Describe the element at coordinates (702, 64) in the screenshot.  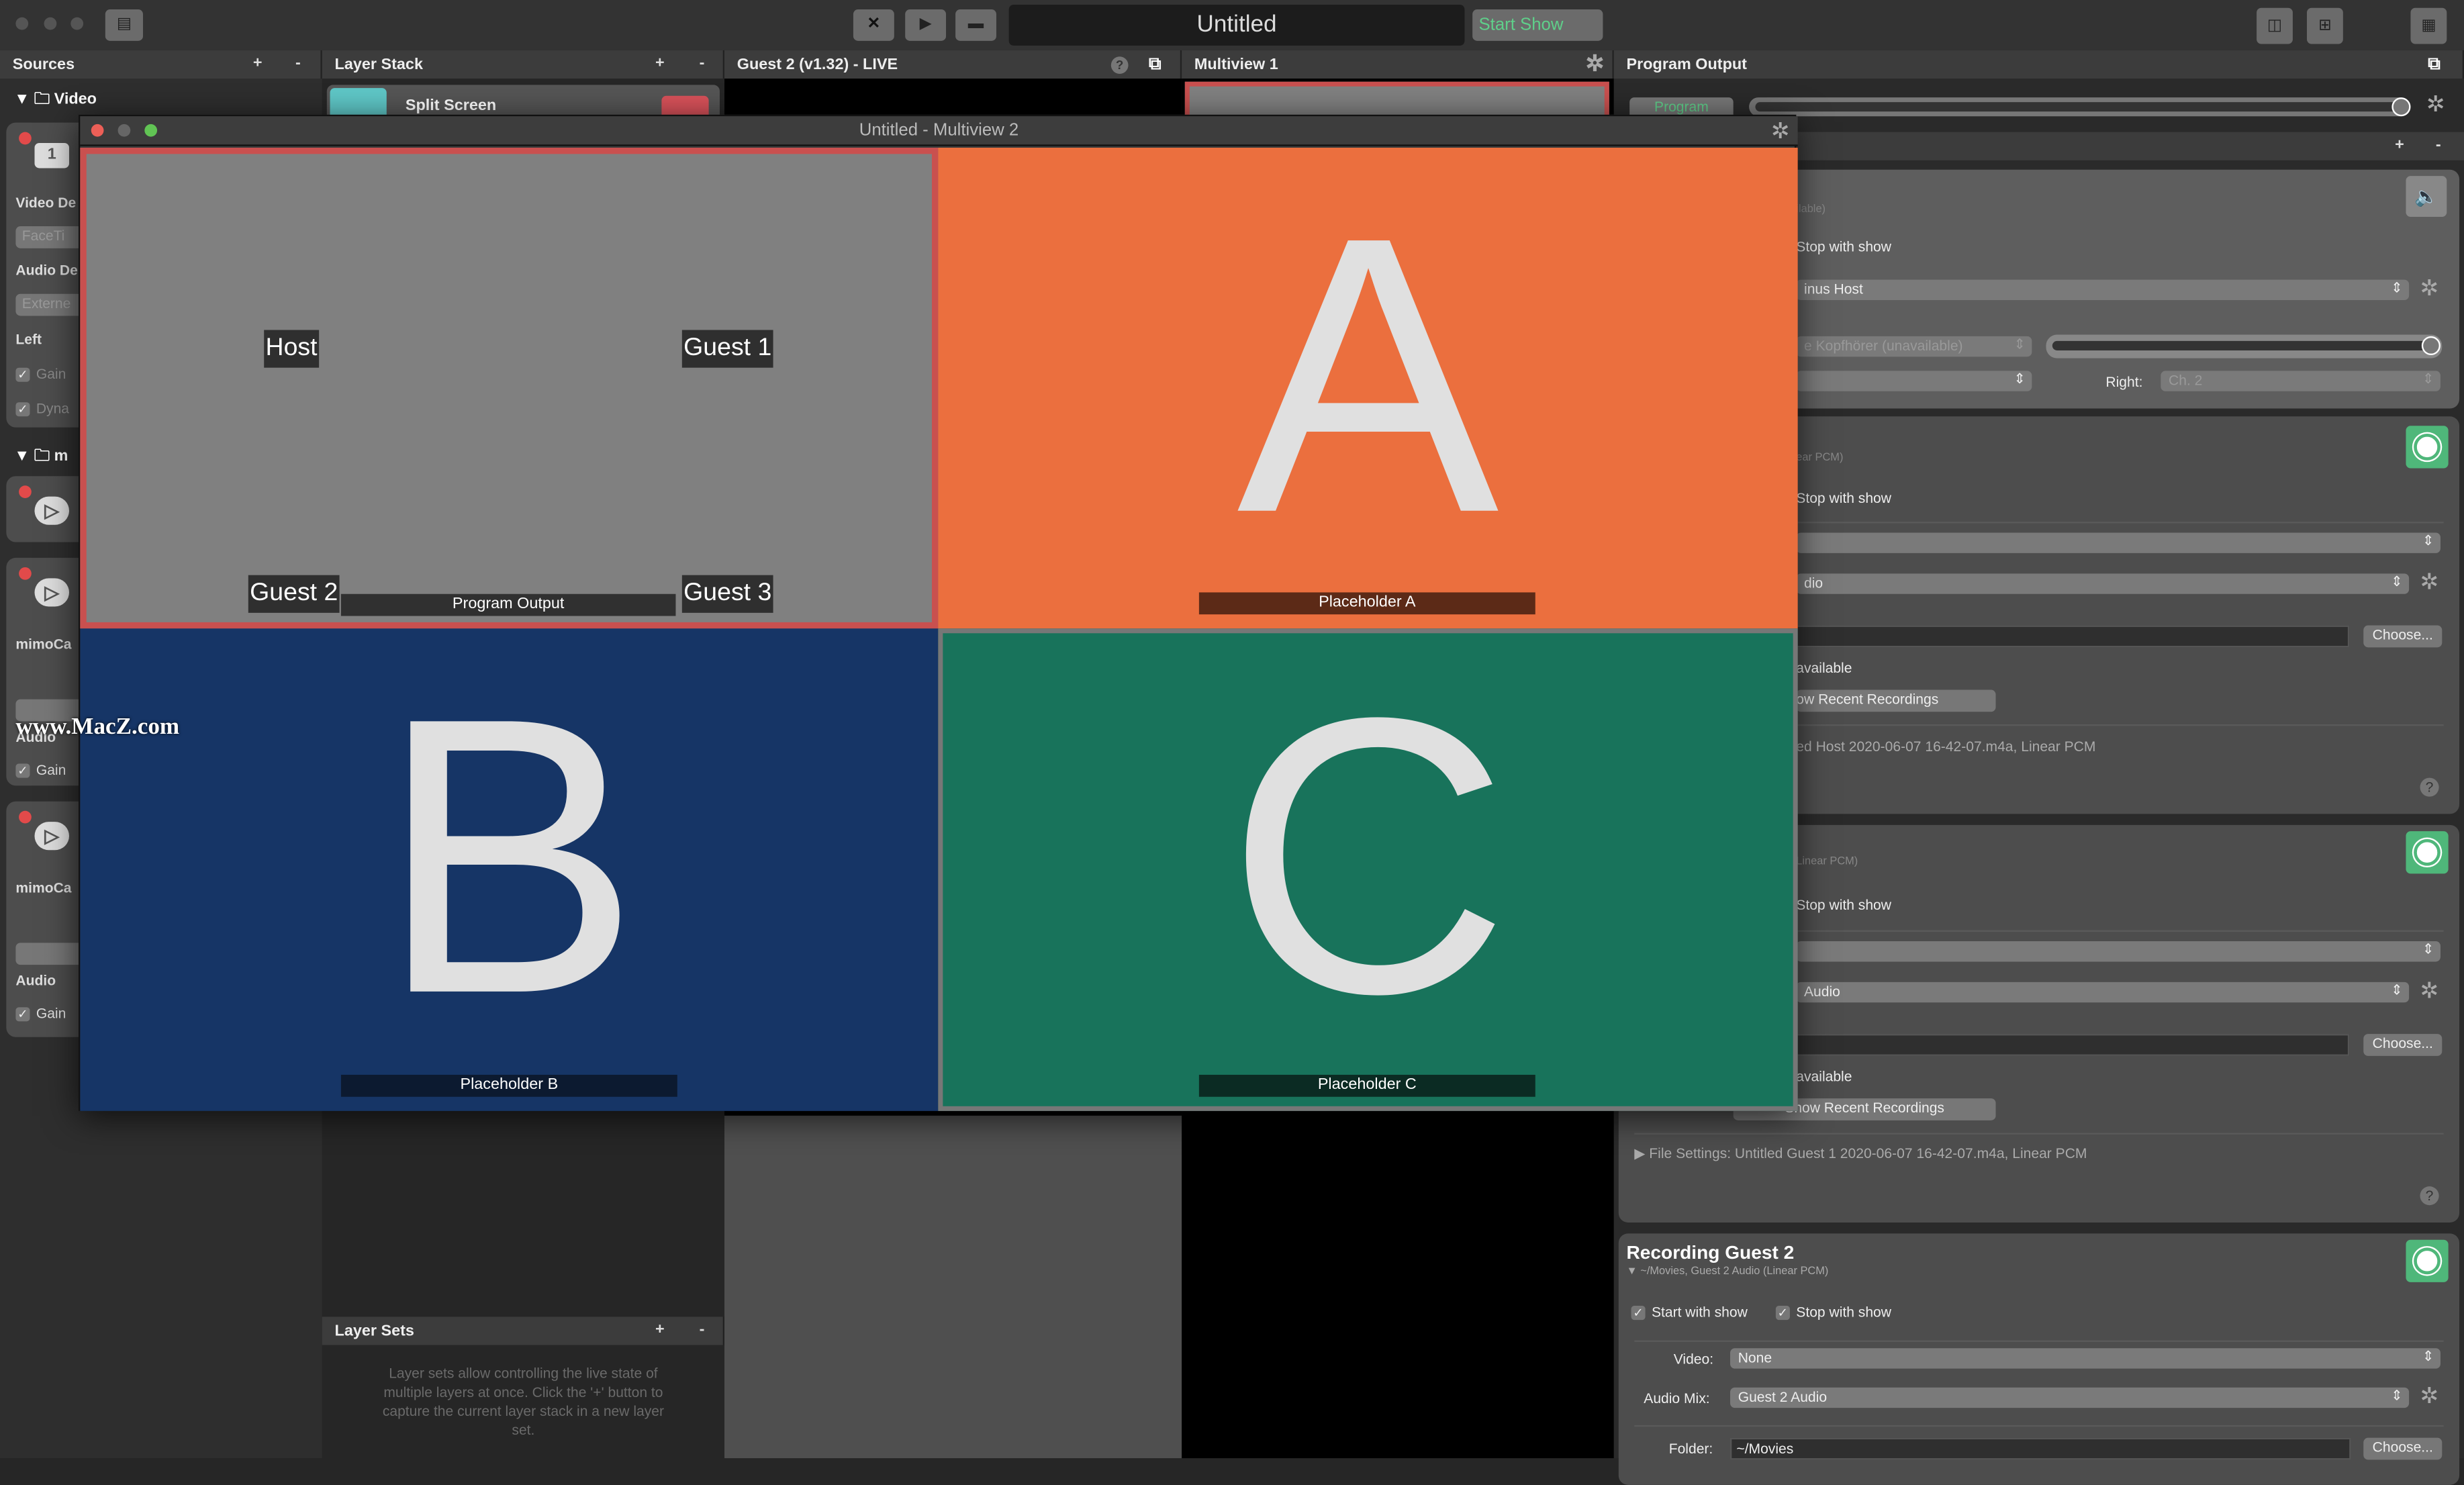
I see `remove-layer-button: -` at that location.